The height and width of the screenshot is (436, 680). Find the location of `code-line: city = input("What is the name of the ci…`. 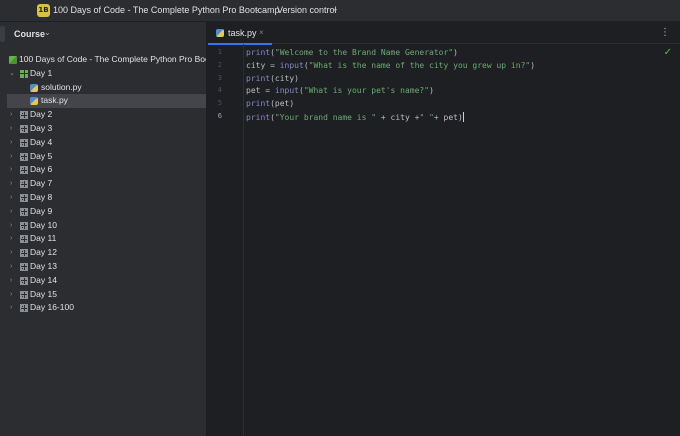

code-line: city = input("What is the name of the ci… is located at coordinates (390, 65).